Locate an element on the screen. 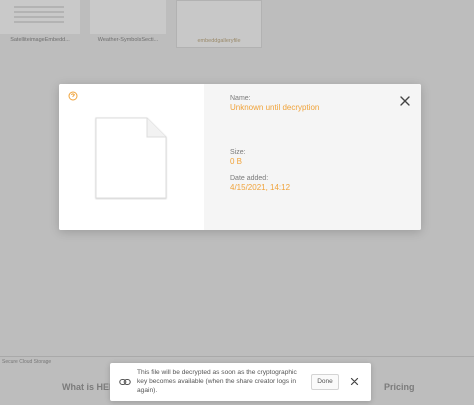 This screenshot has height=405, width=474. file-icon is located at coordinates (131, 158).